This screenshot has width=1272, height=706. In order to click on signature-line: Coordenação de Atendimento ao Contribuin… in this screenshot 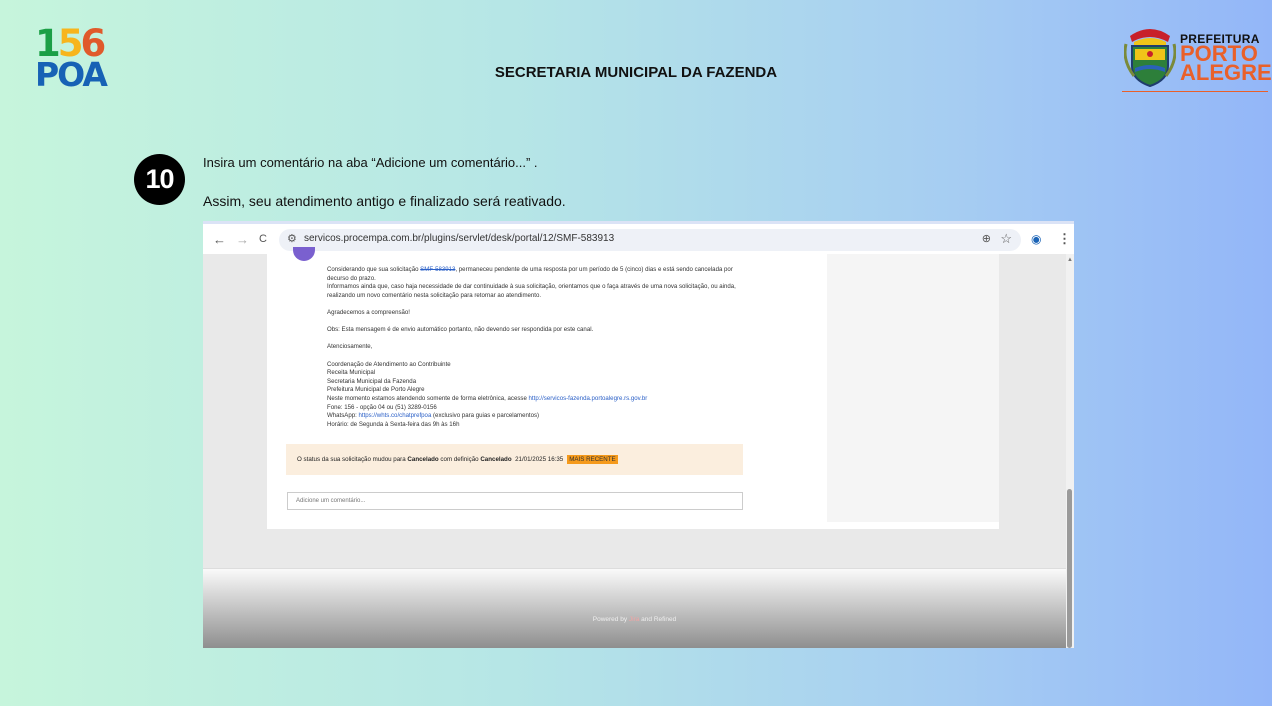, I will do `click(389, 364)`.